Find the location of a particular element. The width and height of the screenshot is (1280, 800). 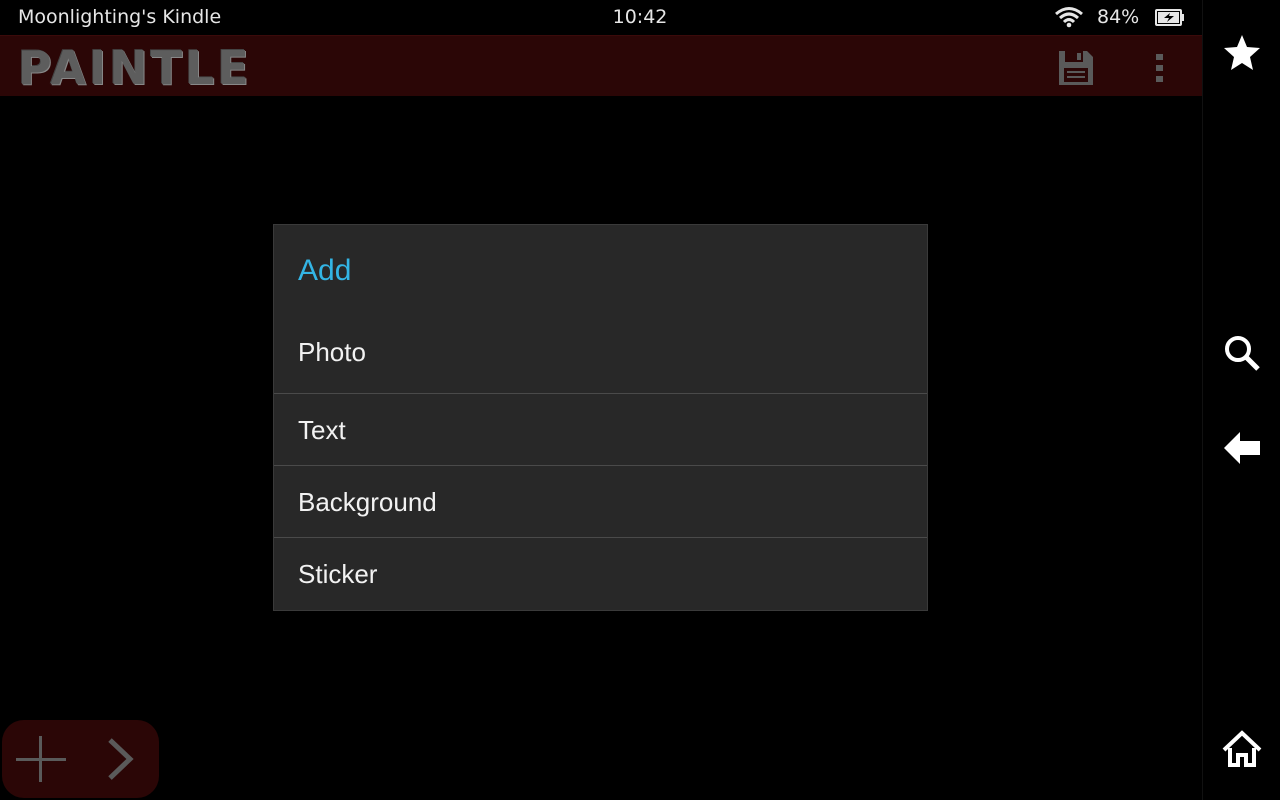

app-bar: PAINTLE is located at coordinates (601, 65).